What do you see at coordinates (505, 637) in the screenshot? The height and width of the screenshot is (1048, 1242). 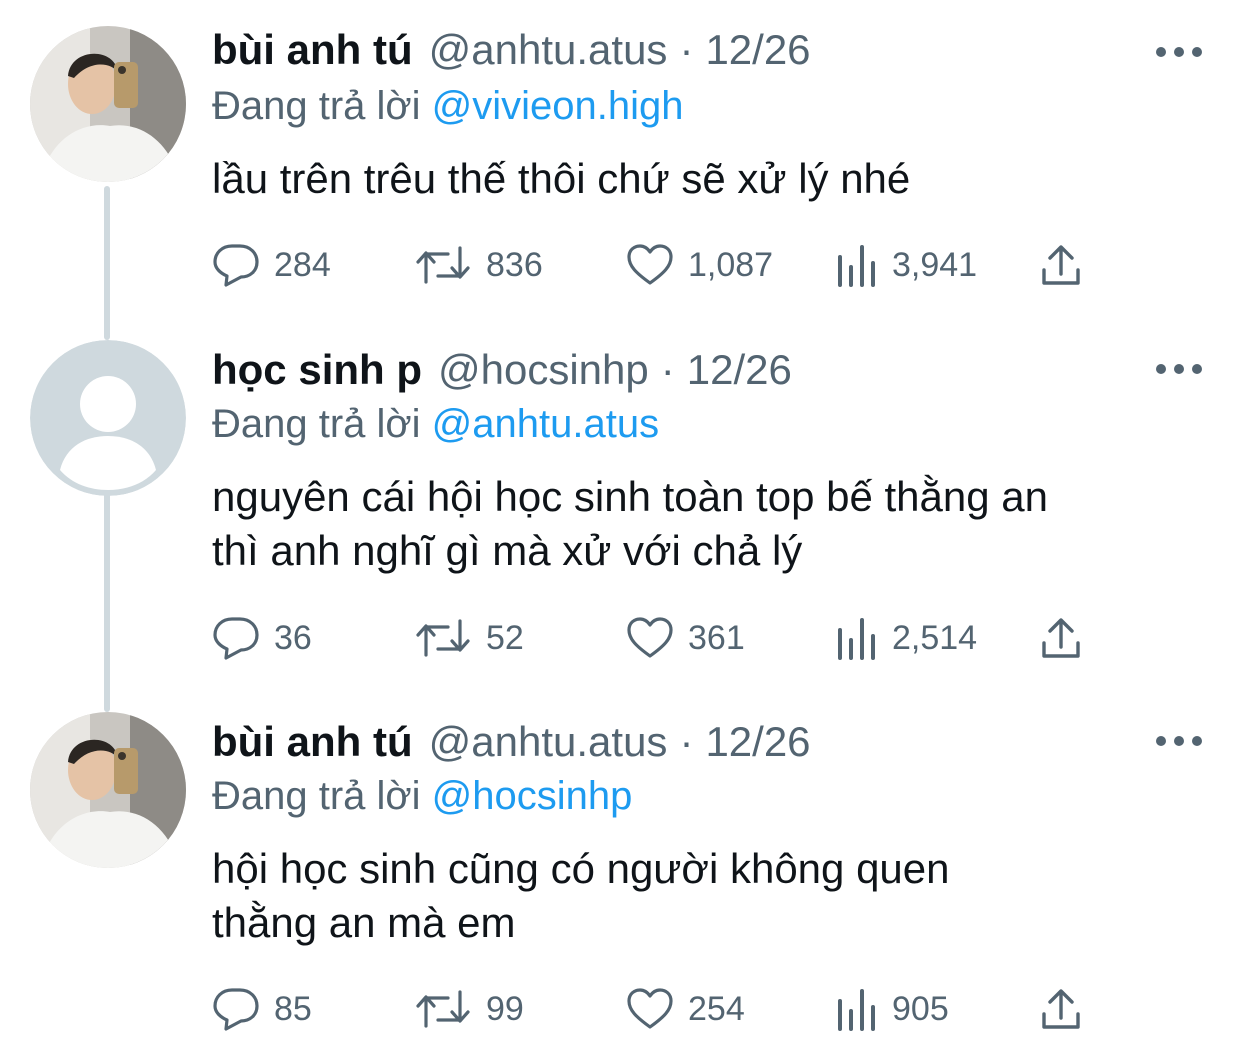 I see `retweet-count: 52` at bounding box center [505, 637].